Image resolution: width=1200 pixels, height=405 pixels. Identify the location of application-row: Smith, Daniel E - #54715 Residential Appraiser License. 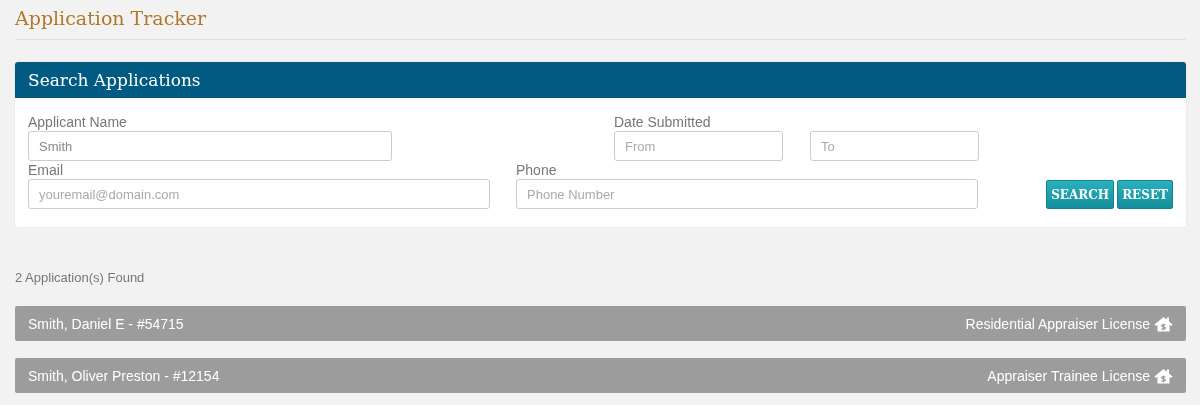
(600, 323).